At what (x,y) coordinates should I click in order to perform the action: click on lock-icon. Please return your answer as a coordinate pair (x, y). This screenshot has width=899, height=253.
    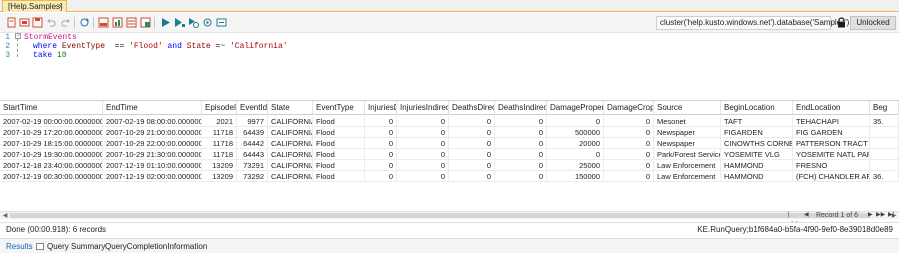
    Looking at the image, I should click on (841, 22).